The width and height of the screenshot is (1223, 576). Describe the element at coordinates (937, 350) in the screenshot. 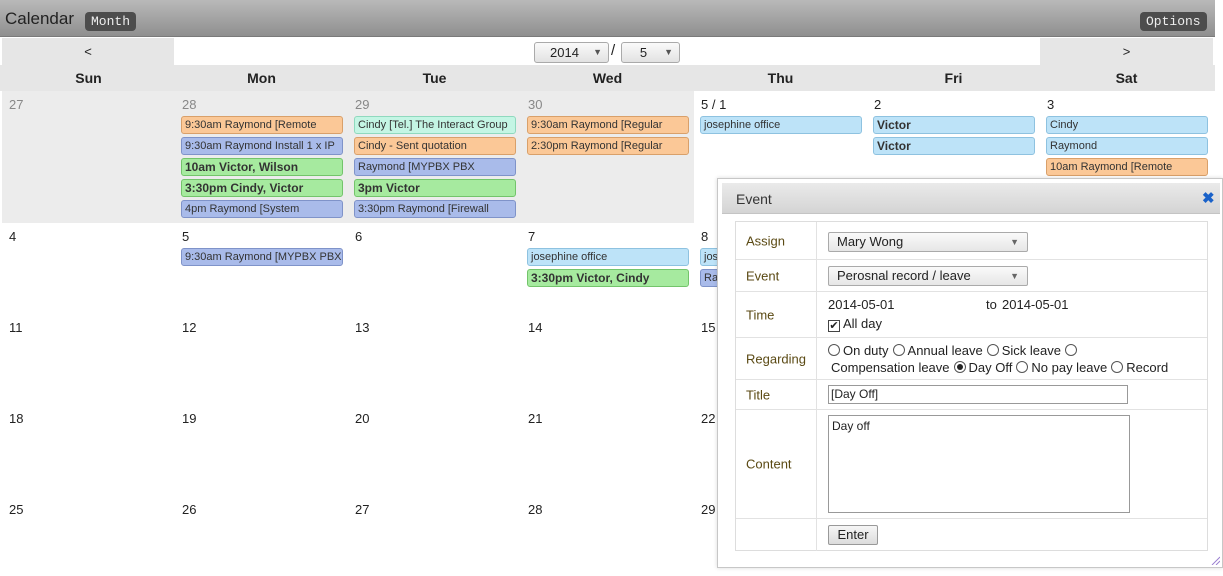

I see `regarding-option: Annual leave` at that location.